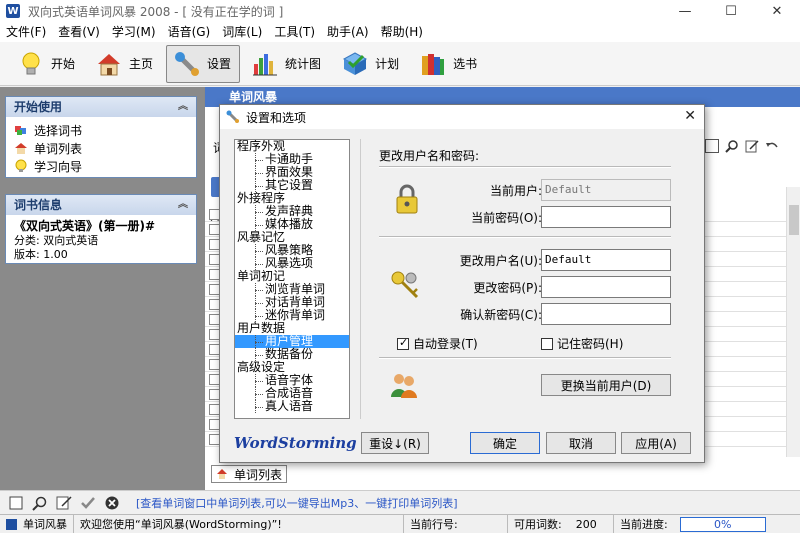  Describe the element at coordinates (500, 261) in the screenshot. I see `change-user-label: 更改用户名(U):` at that location.